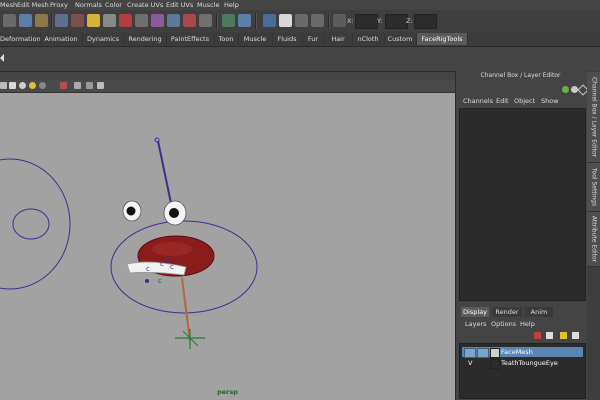 The height and width of the screenshot is (400, 600). What do you see at coordinates (145, 5) in the screenshot?
I see `menu-create-uvs: Create UVs` at bounding box center [145, 5].